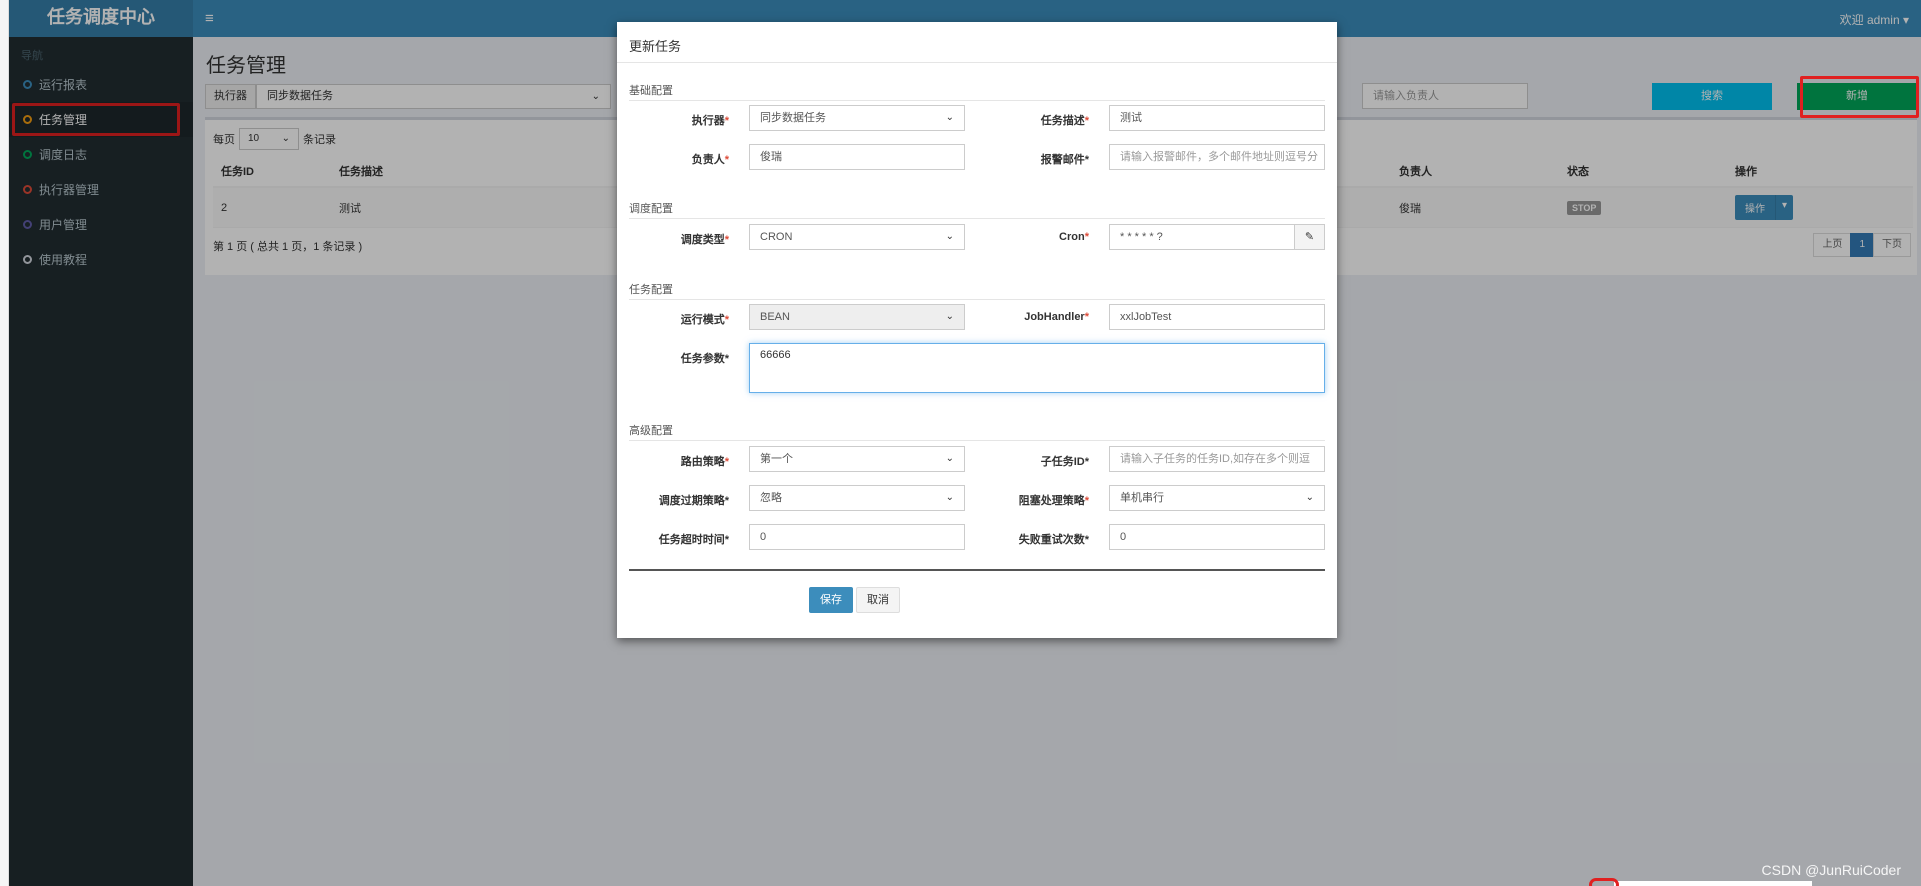  I want to click on section-task: 任务配置, so click(977, 290).